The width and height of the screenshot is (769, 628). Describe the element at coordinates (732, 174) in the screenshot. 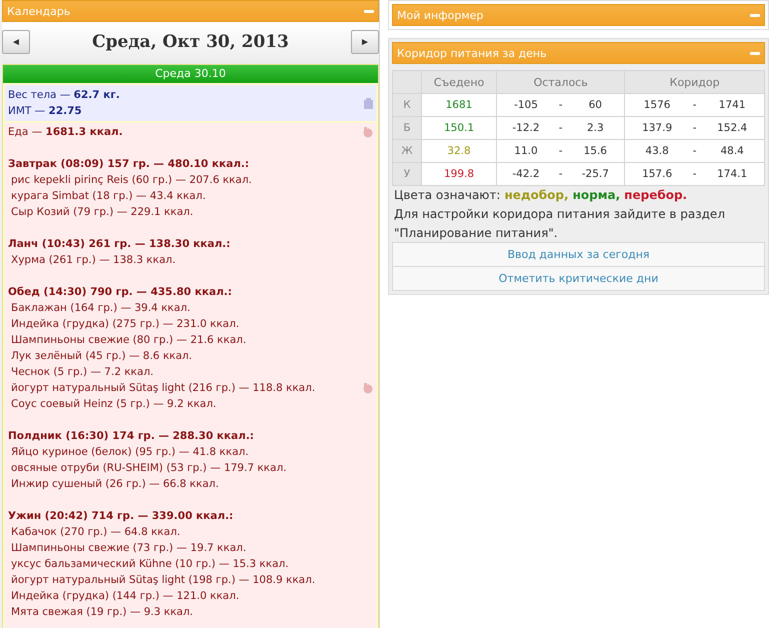

I see `table-cell: 174.1` at that location.